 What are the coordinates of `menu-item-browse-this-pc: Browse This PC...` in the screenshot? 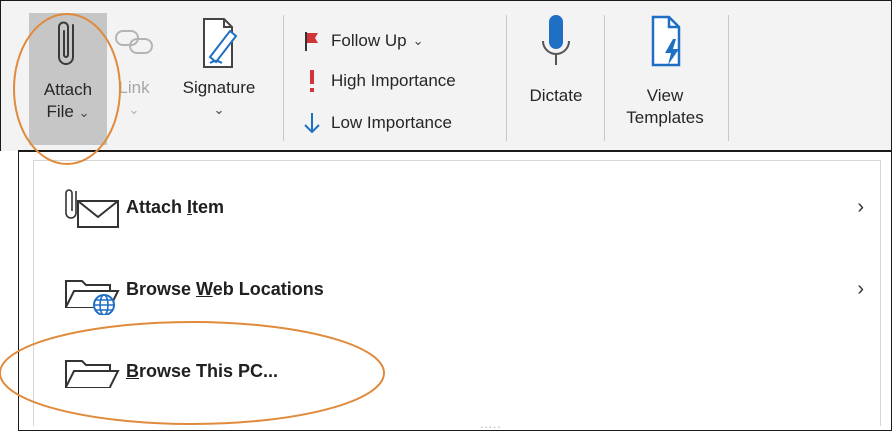 It's located at (457, 371).